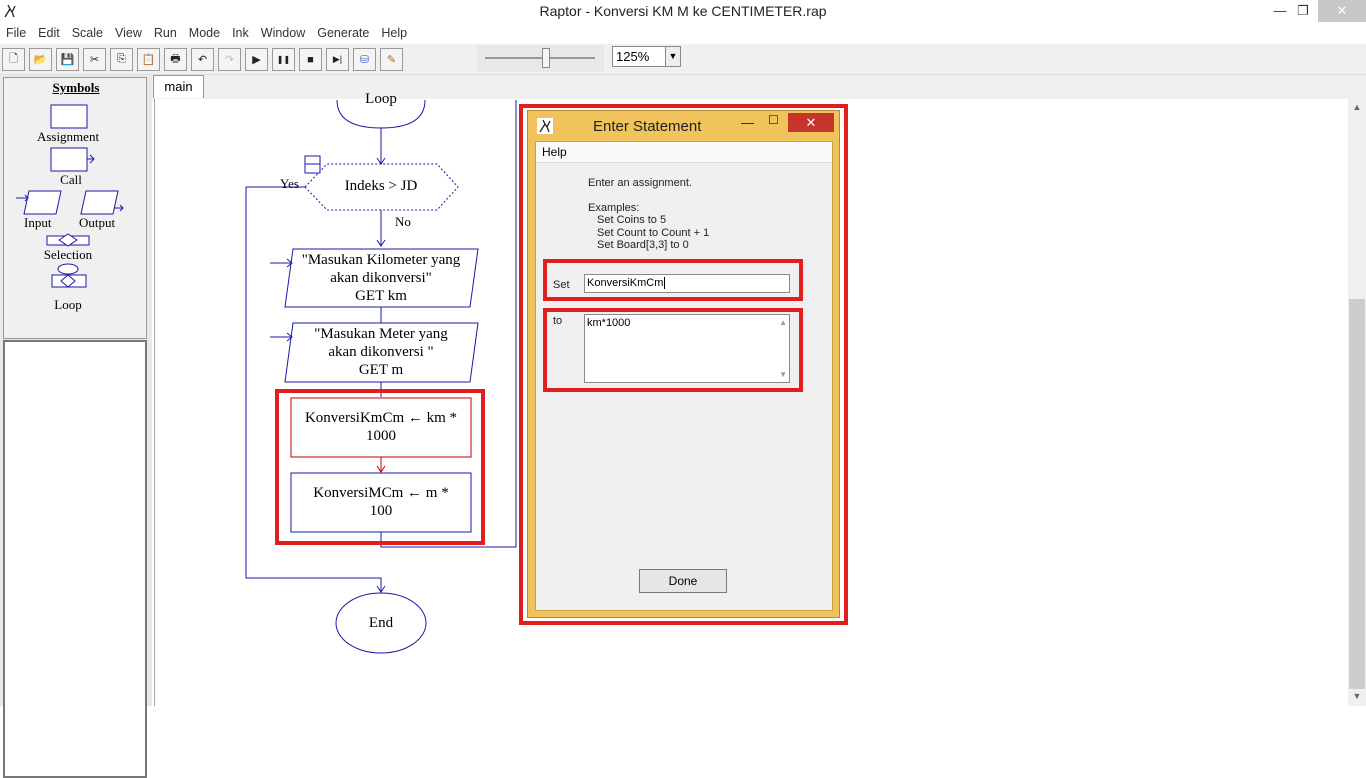  Describe the element at coordinates (37, 223) in the screenshot. I see `symbol-input: Input` at that location.